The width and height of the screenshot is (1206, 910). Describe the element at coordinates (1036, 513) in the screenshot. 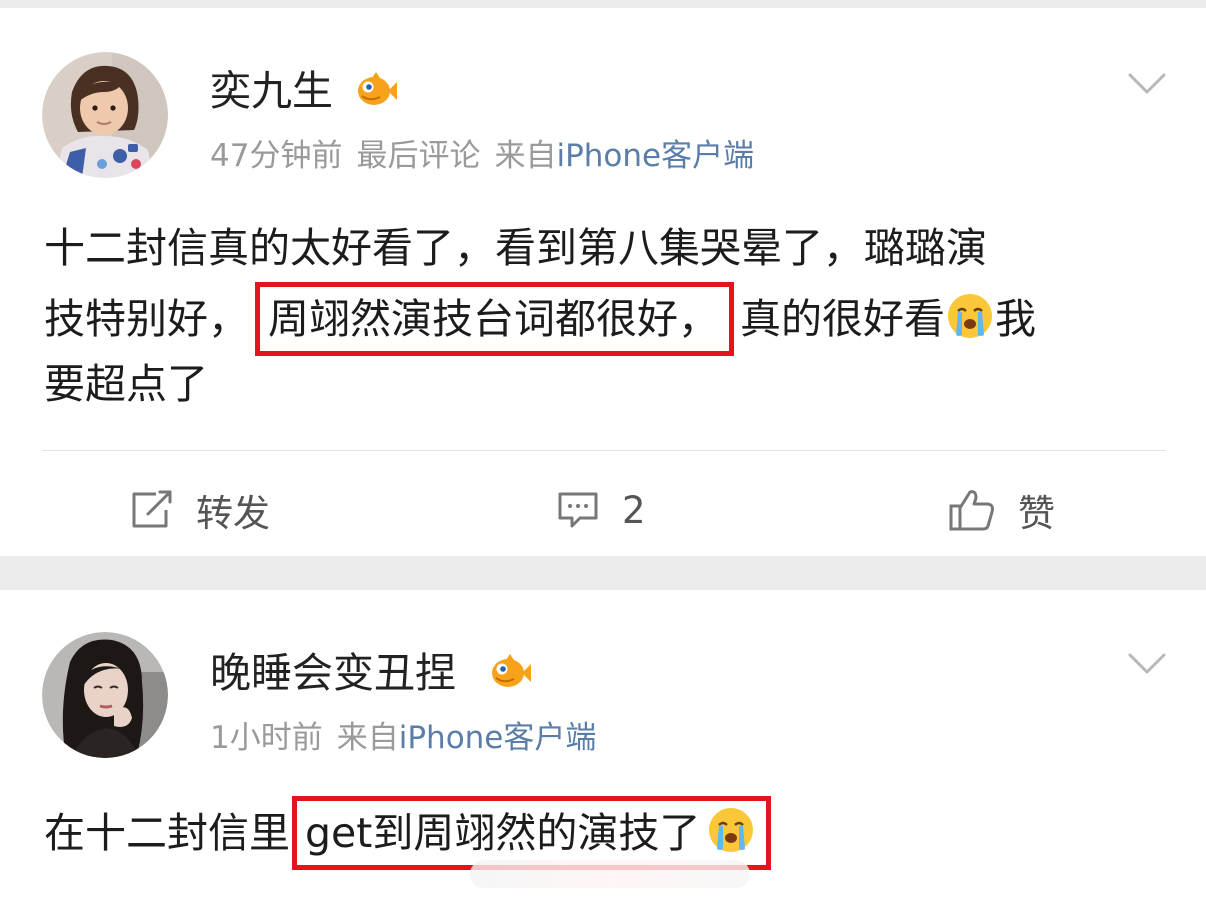

I see `like-label: 赞` at that location.